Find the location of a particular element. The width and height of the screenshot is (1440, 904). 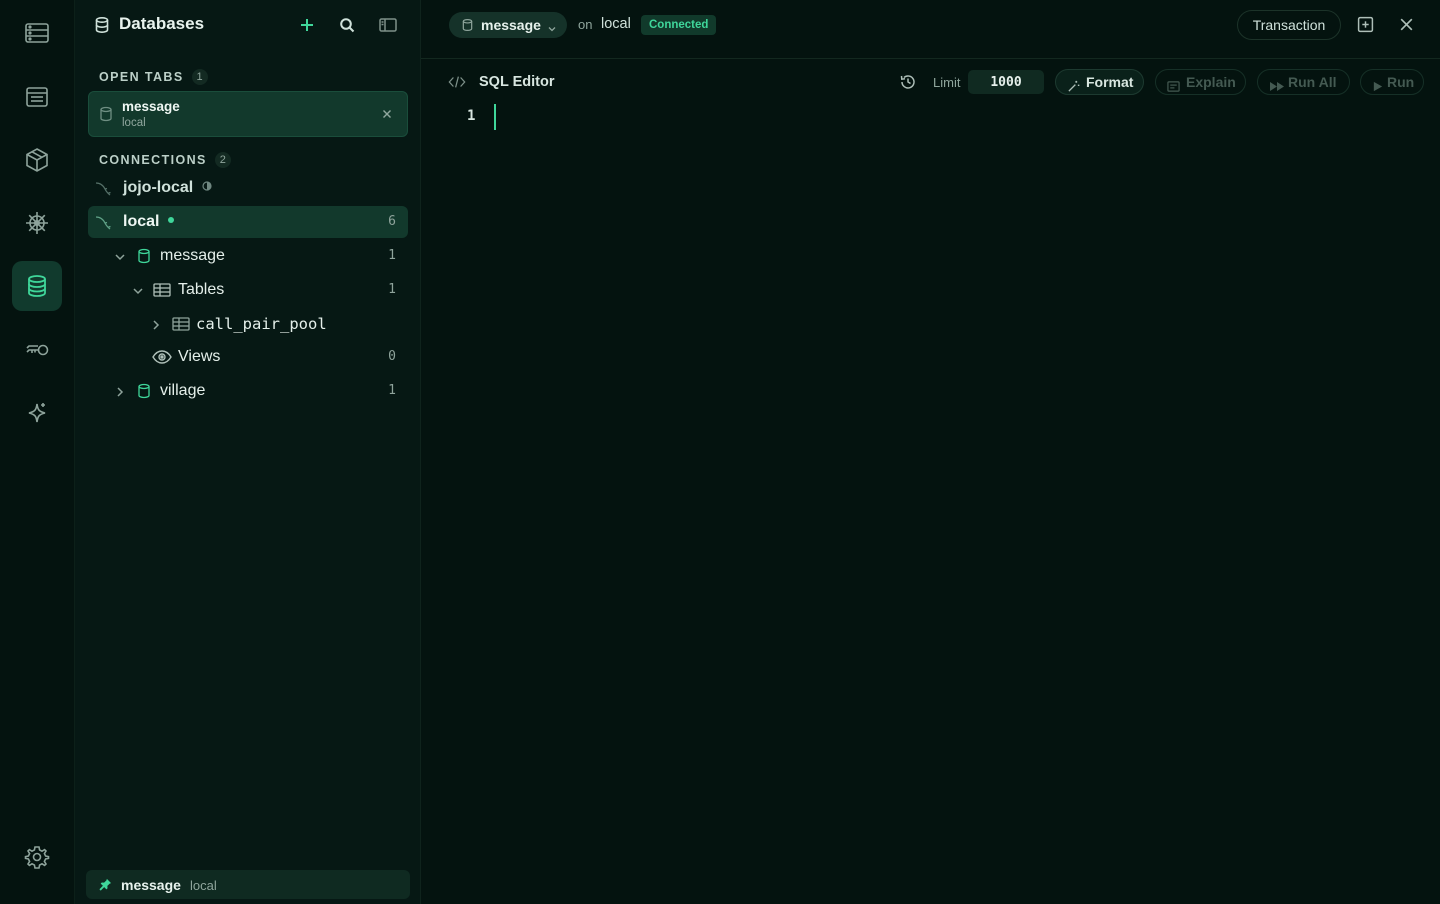

run-all-label: Run All is located at coordinates (1312, 82).